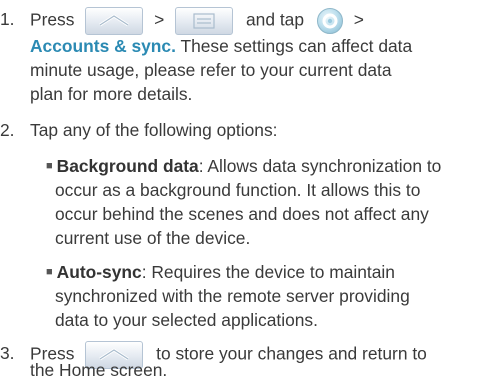 The height and width of the screenshot is (382, 485). I want to click on step-3-number: 3., so click(7, 353).